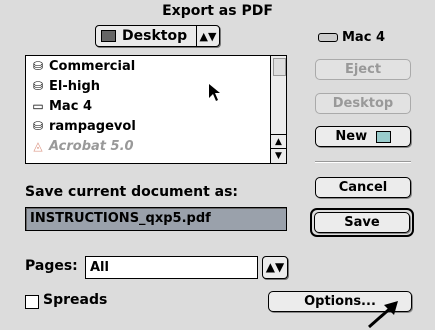 This screenshot has width=435, height=330. What do you see at coordinates (278, 141) in the screenshot?
I see `scroll-up-icon: ▲` at bounding box center [278, 141].